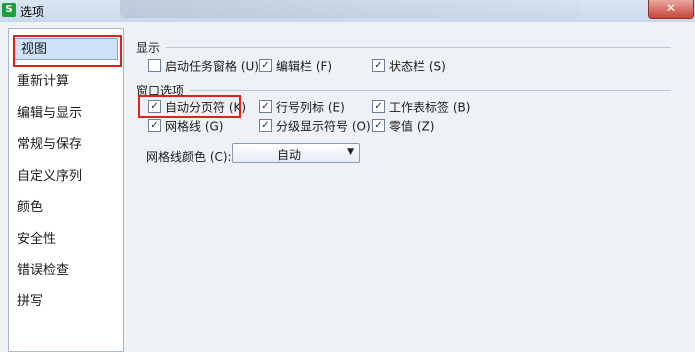  Describe the element at coordinates (154, 65) in the screenshot. I see `checkbox-startup-taskpane` at that location.